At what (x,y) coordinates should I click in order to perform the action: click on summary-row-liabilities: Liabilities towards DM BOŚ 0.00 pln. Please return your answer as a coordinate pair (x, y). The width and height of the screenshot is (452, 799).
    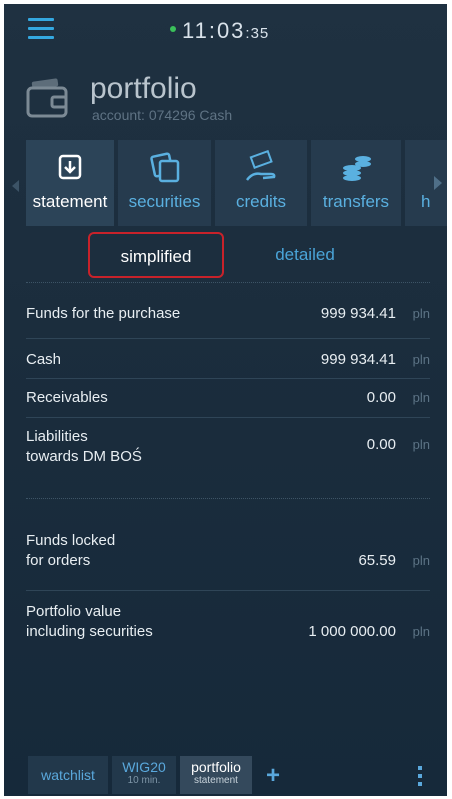
    Looking at the image, I should click on (228, 448).